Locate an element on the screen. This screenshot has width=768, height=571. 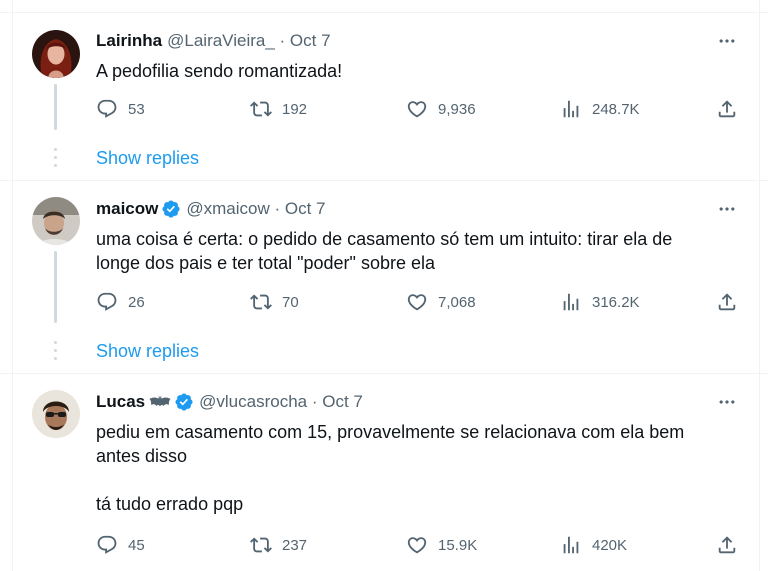
reply-button: 26 is located at coordinates (120, 302).